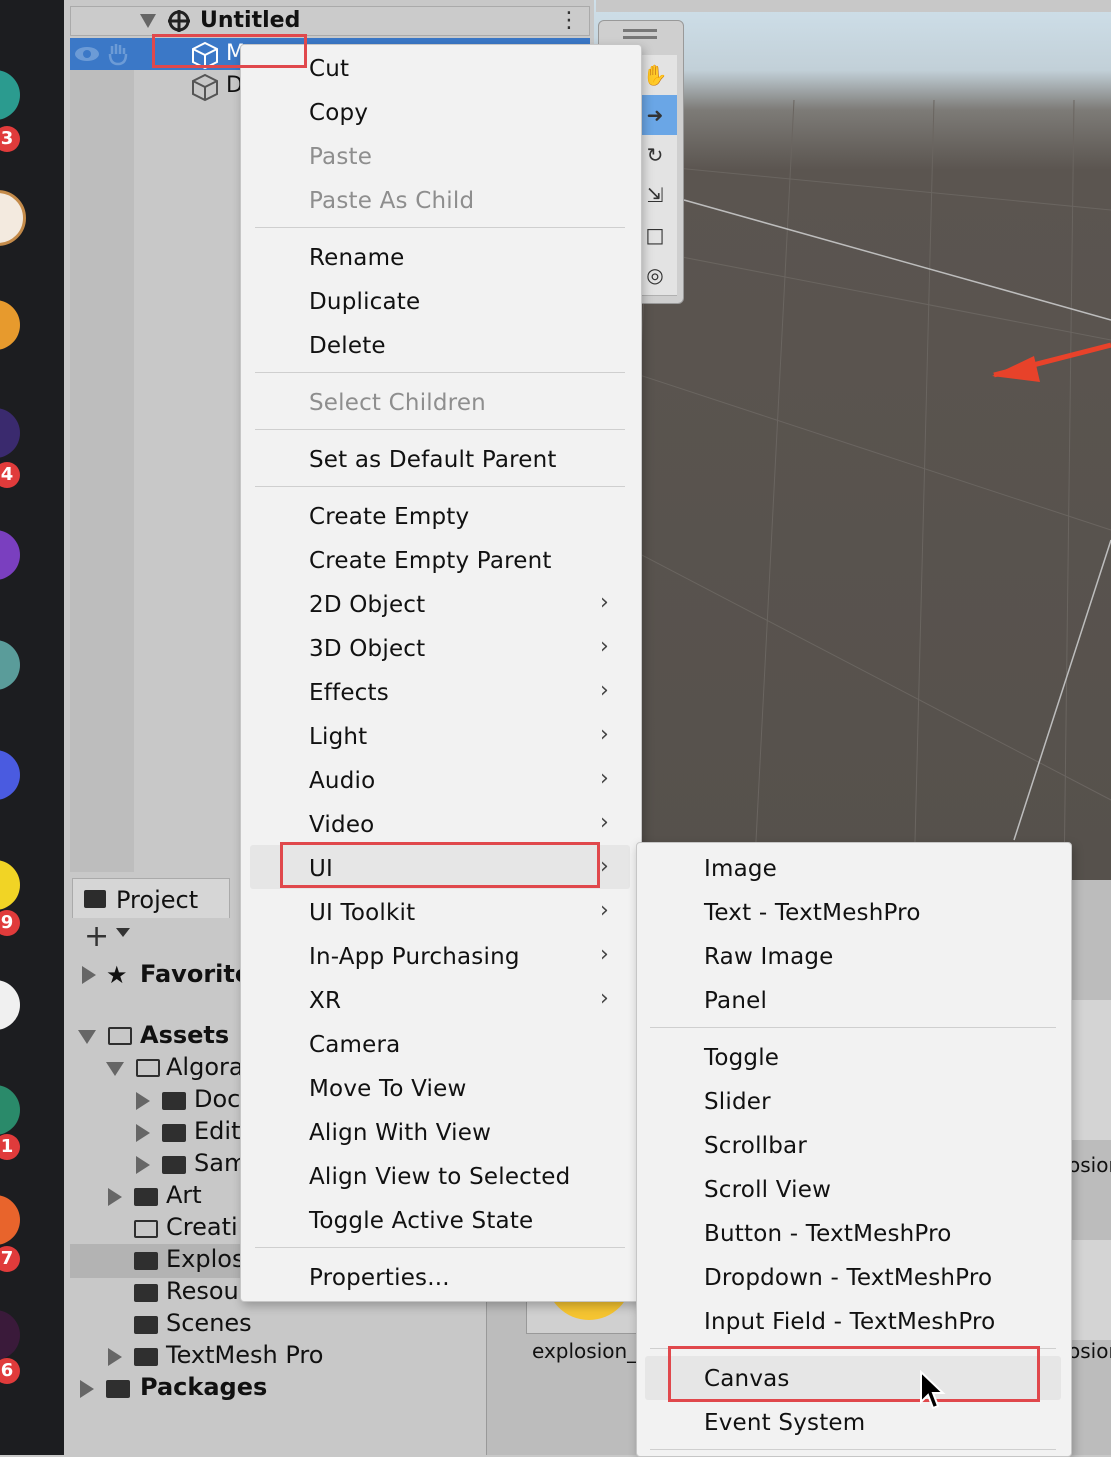 The height and width of the screenshot is (1457, 1111). Describe the element at coordinates (209, 1323) in the screenshot. I see `tree-item-scenes: Scenes` at that location.